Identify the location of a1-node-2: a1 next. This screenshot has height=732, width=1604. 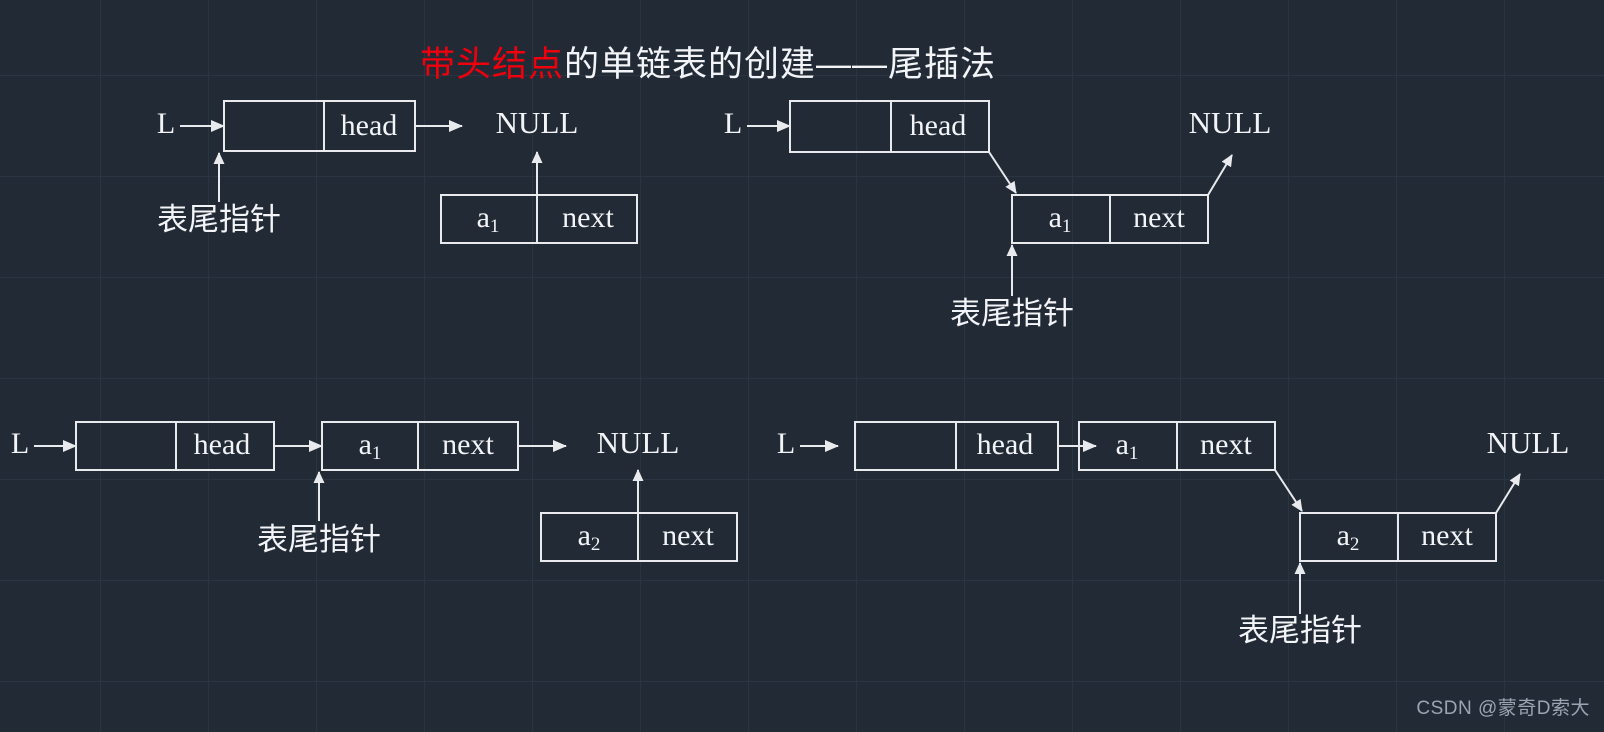
(1110, 219).